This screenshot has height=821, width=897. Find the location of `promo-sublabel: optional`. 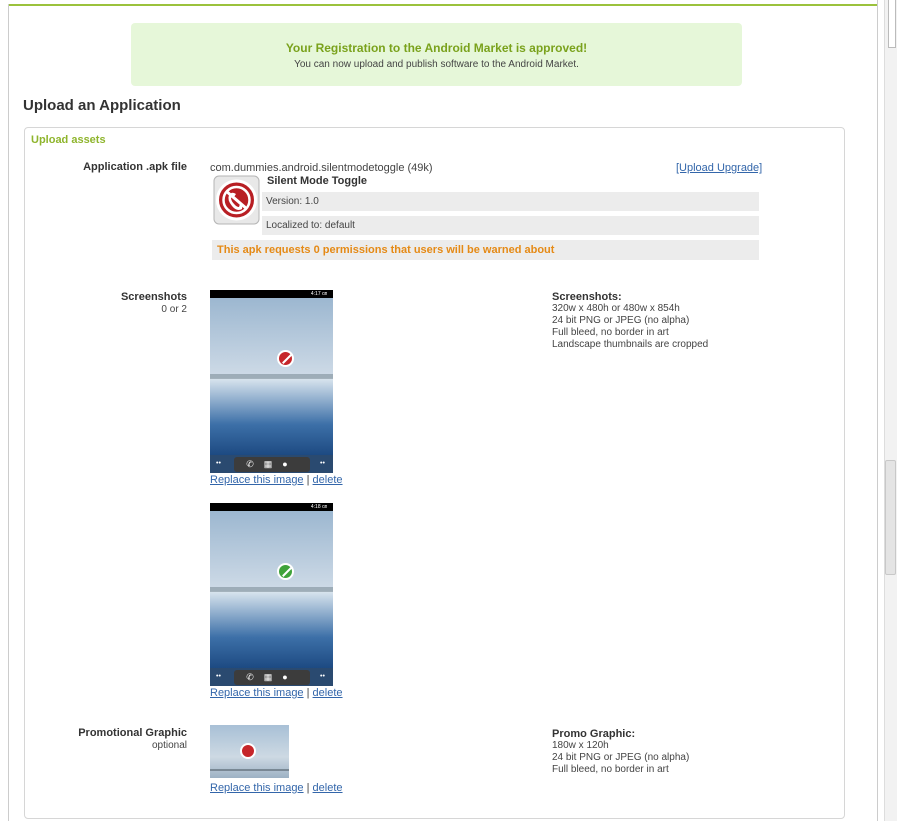

promo-sublabel: optional is located at coordinates (169, 745).